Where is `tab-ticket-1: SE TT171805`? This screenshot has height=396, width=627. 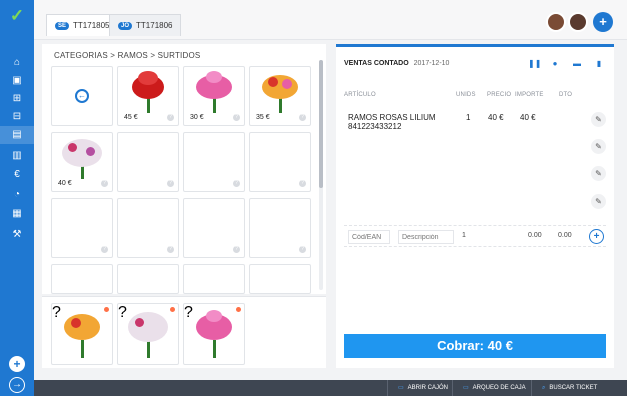
tab-ticket-1: SE TT171805 is located at coordinates (82, 25).